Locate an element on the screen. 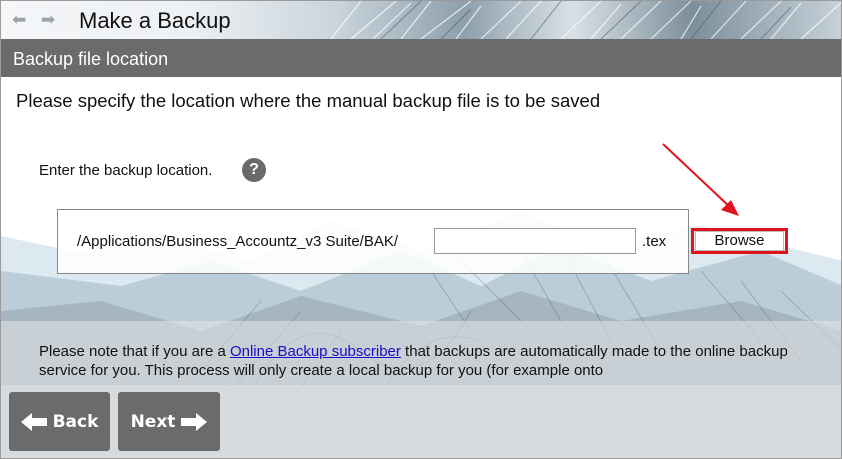 This screenshot has height=459, width=842. window-title: Make a Backup is located at coordinates (155, 20).